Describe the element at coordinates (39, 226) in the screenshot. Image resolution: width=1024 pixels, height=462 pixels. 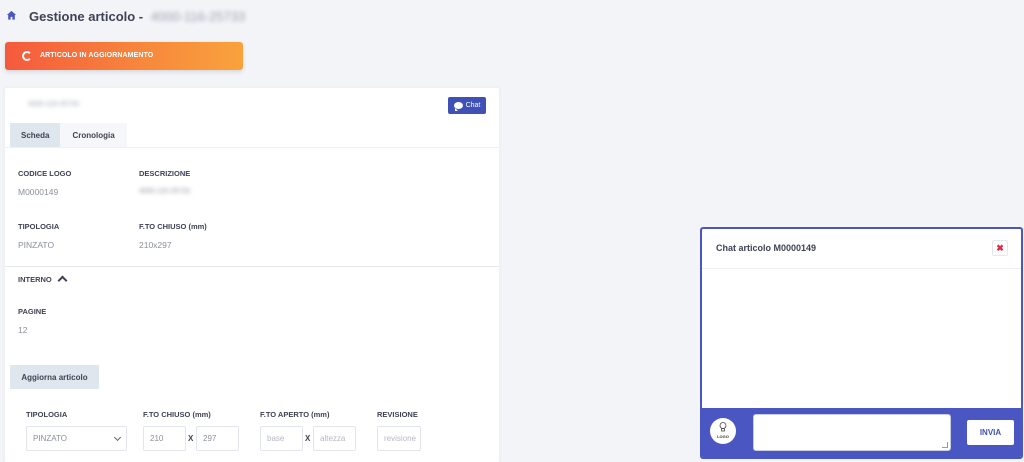
I see `tipologia-label: TIPOLOGIA` at that location.